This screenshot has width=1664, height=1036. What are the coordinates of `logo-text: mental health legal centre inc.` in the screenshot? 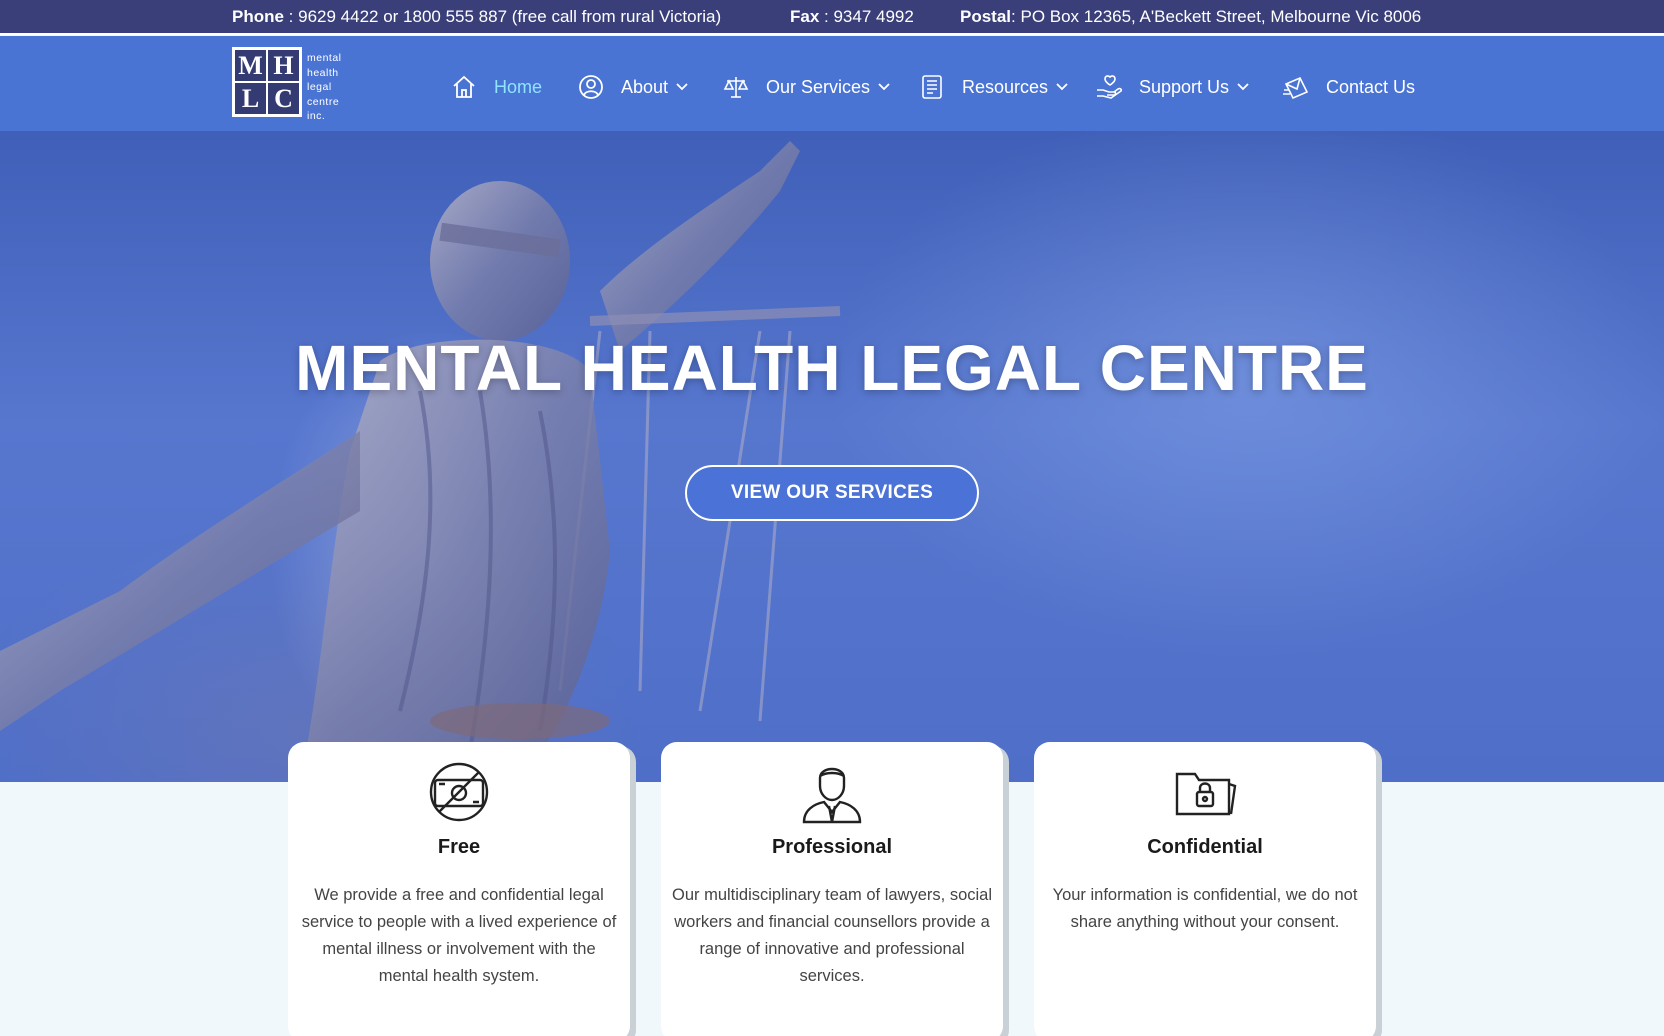 It's located at (324, 87).